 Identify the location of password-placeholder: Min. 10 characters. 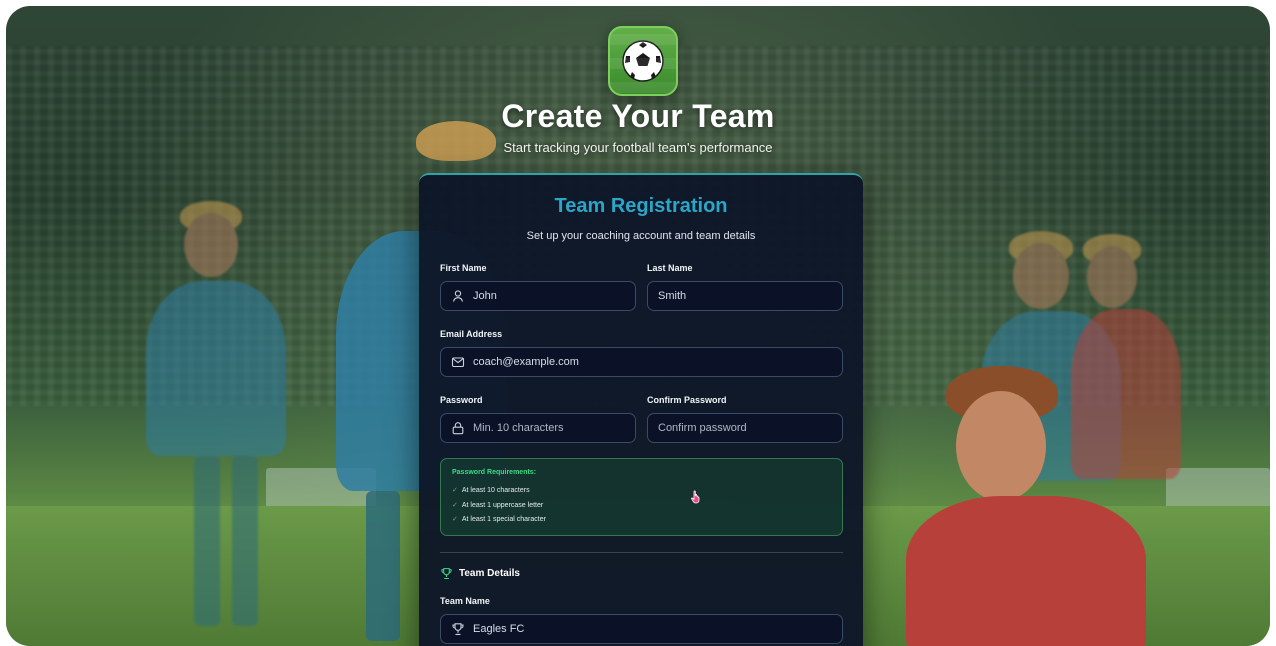
(518, 428).